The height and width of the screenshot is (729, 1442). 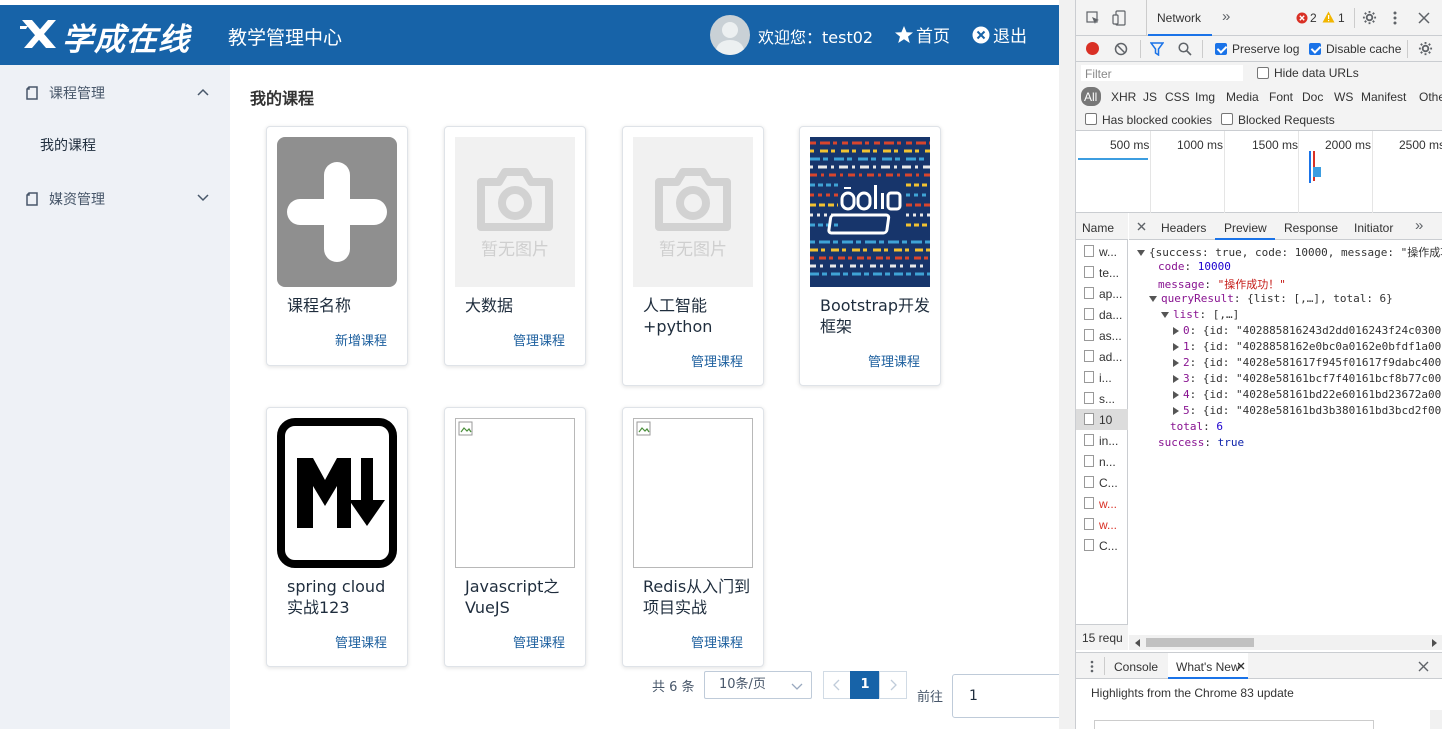 What do you see at coordinates (1436, 719) in the screenshot?
I see `drawer-vertical-scrollbar` at bounding box center [1436, 719].